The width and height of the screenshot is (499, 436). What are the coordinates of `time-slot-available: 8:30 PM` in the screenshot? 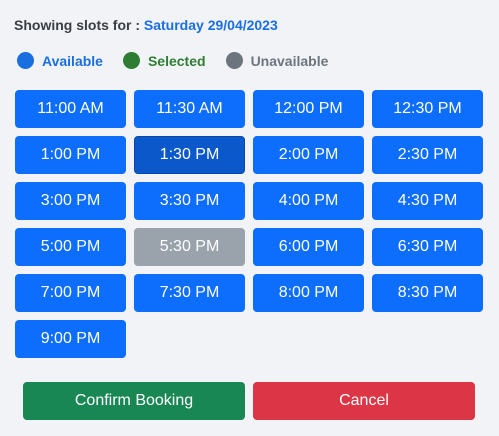 It's located at (427, 293).